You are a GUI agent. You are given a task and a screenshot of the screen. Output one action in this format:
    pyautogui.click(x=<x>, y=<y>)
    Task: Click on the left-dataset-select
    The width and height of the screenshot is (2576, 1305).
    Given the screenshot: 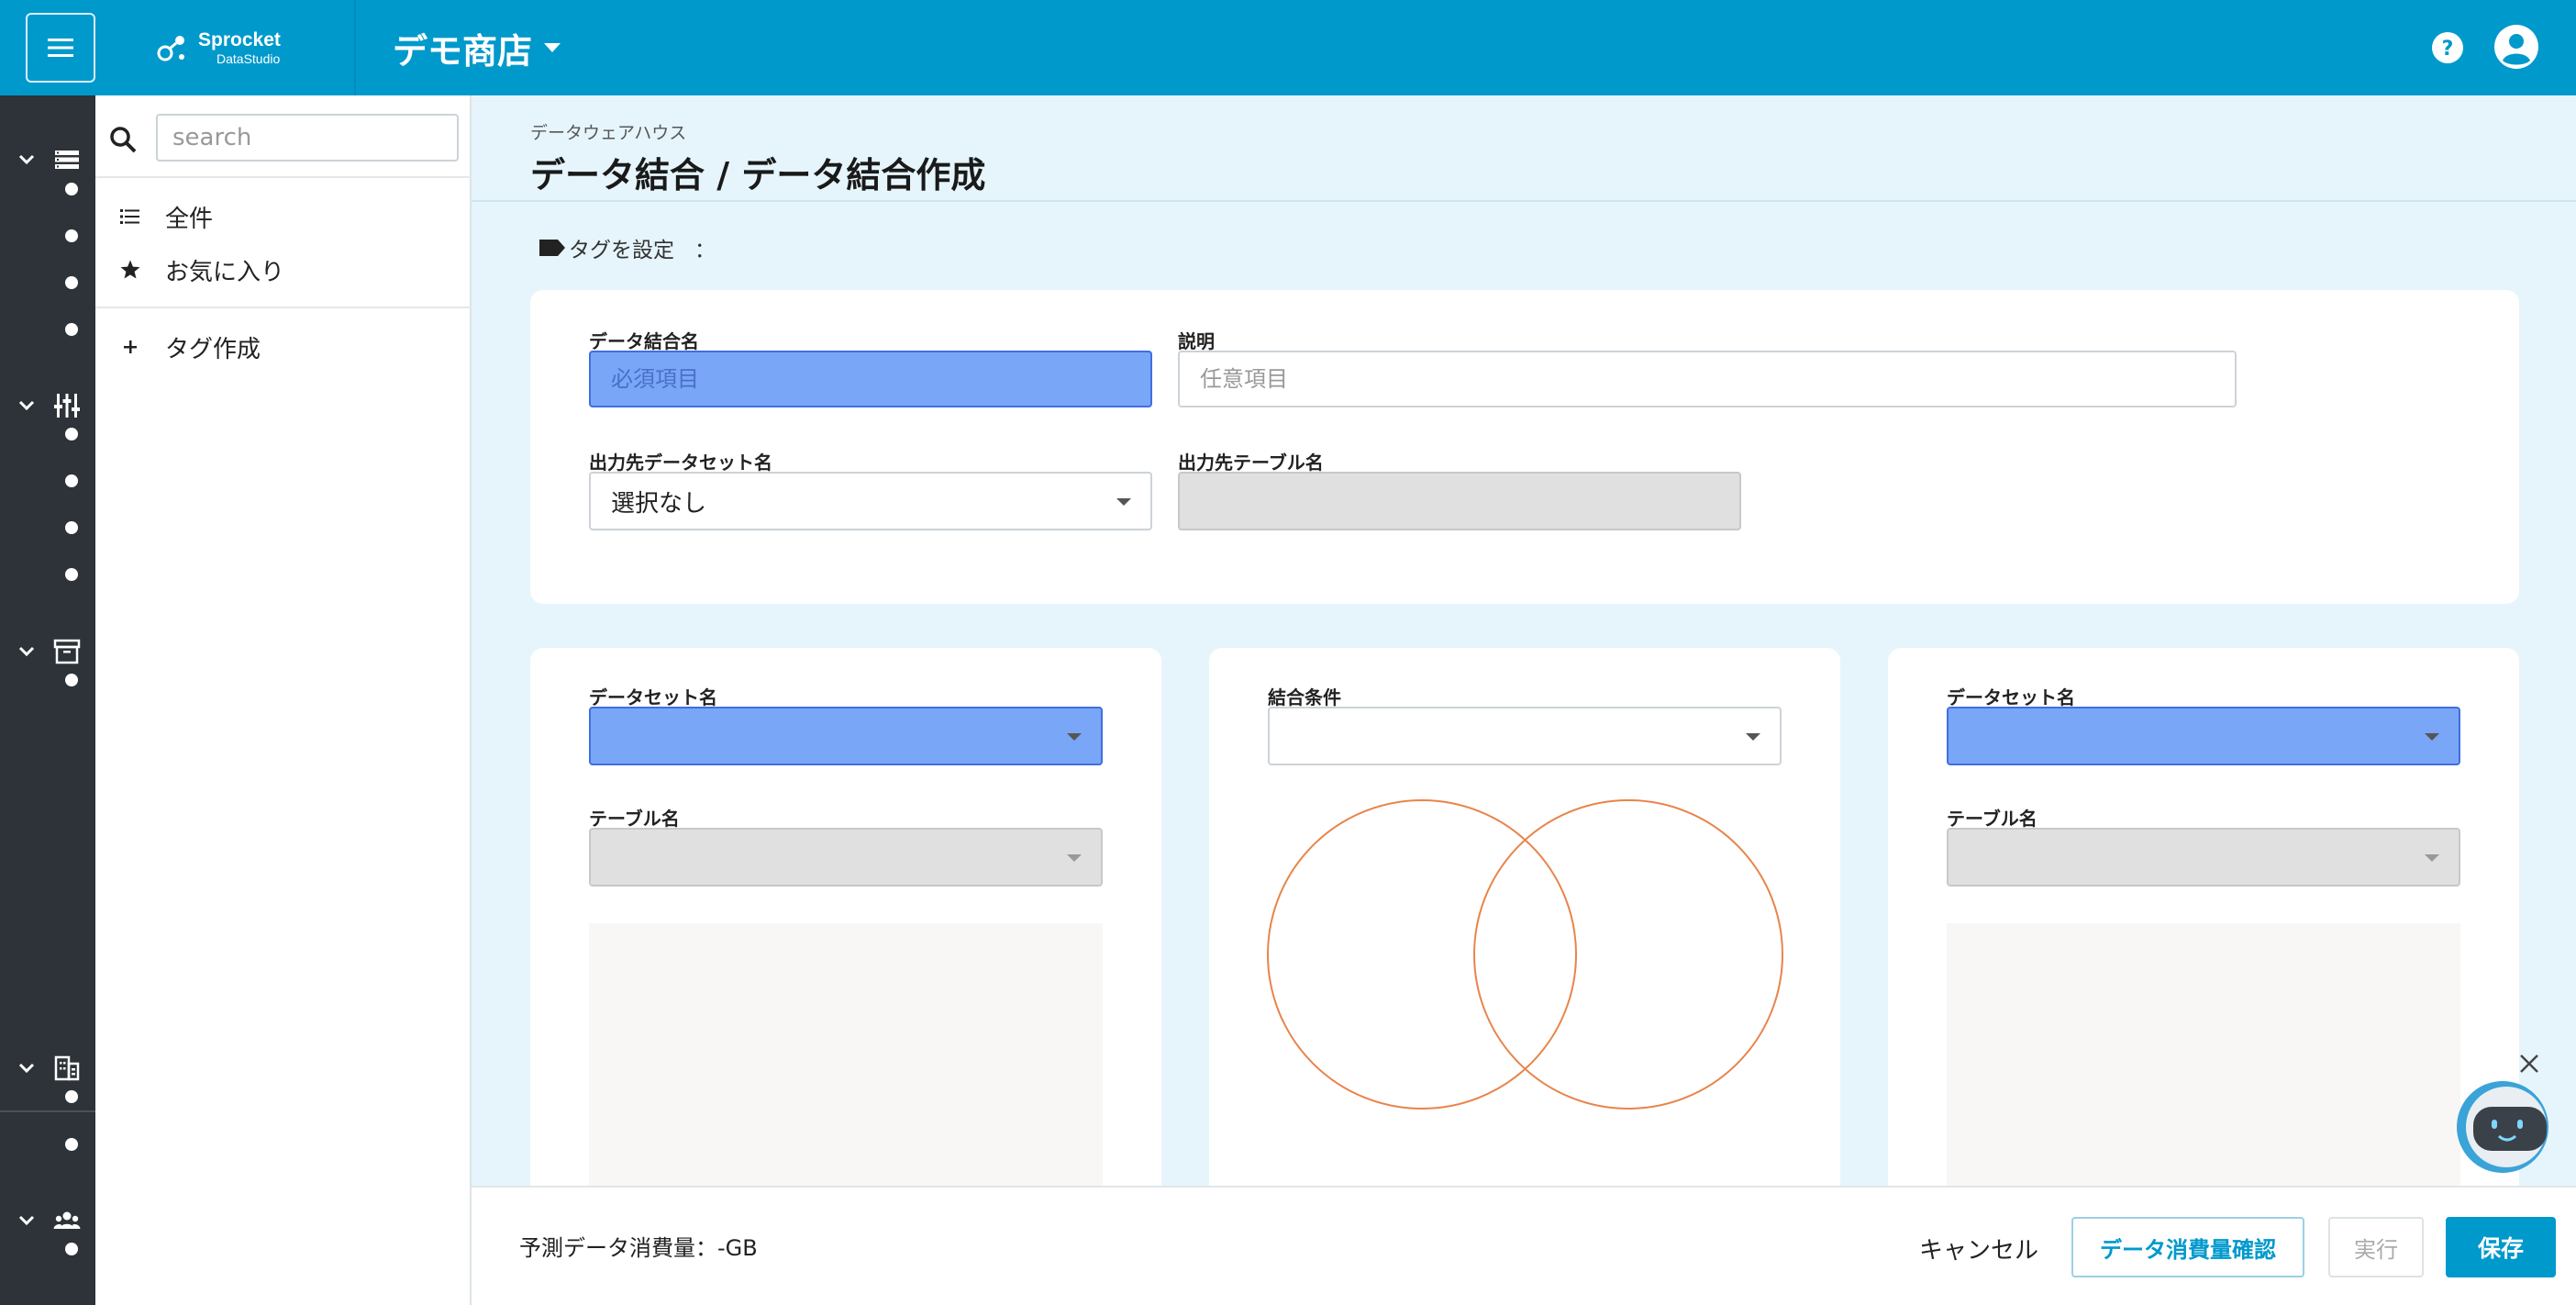 What is the action you would take?
    pyautogui.click(x=846, y=736)
    